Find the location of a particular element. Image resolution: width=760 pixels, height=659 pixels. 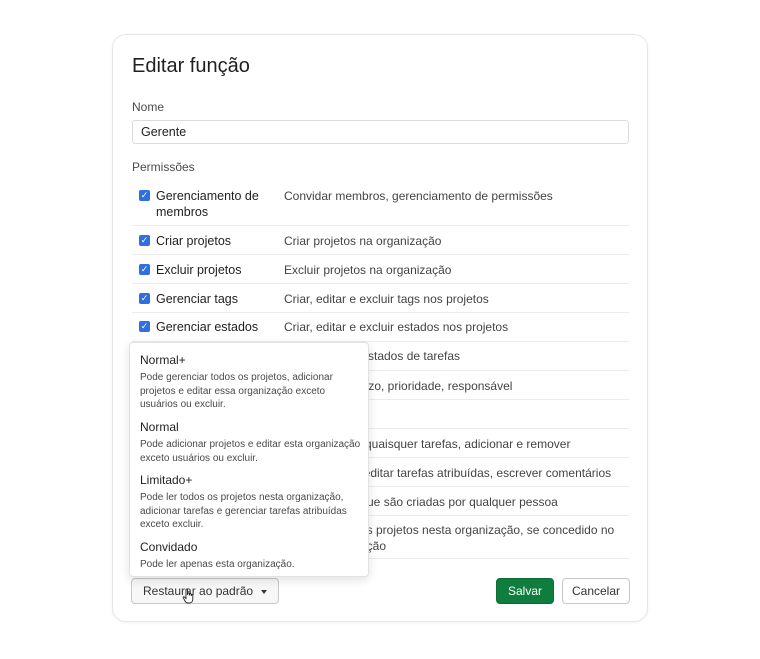

cancel-button: Cancelar is located at coordinates (596, 591).